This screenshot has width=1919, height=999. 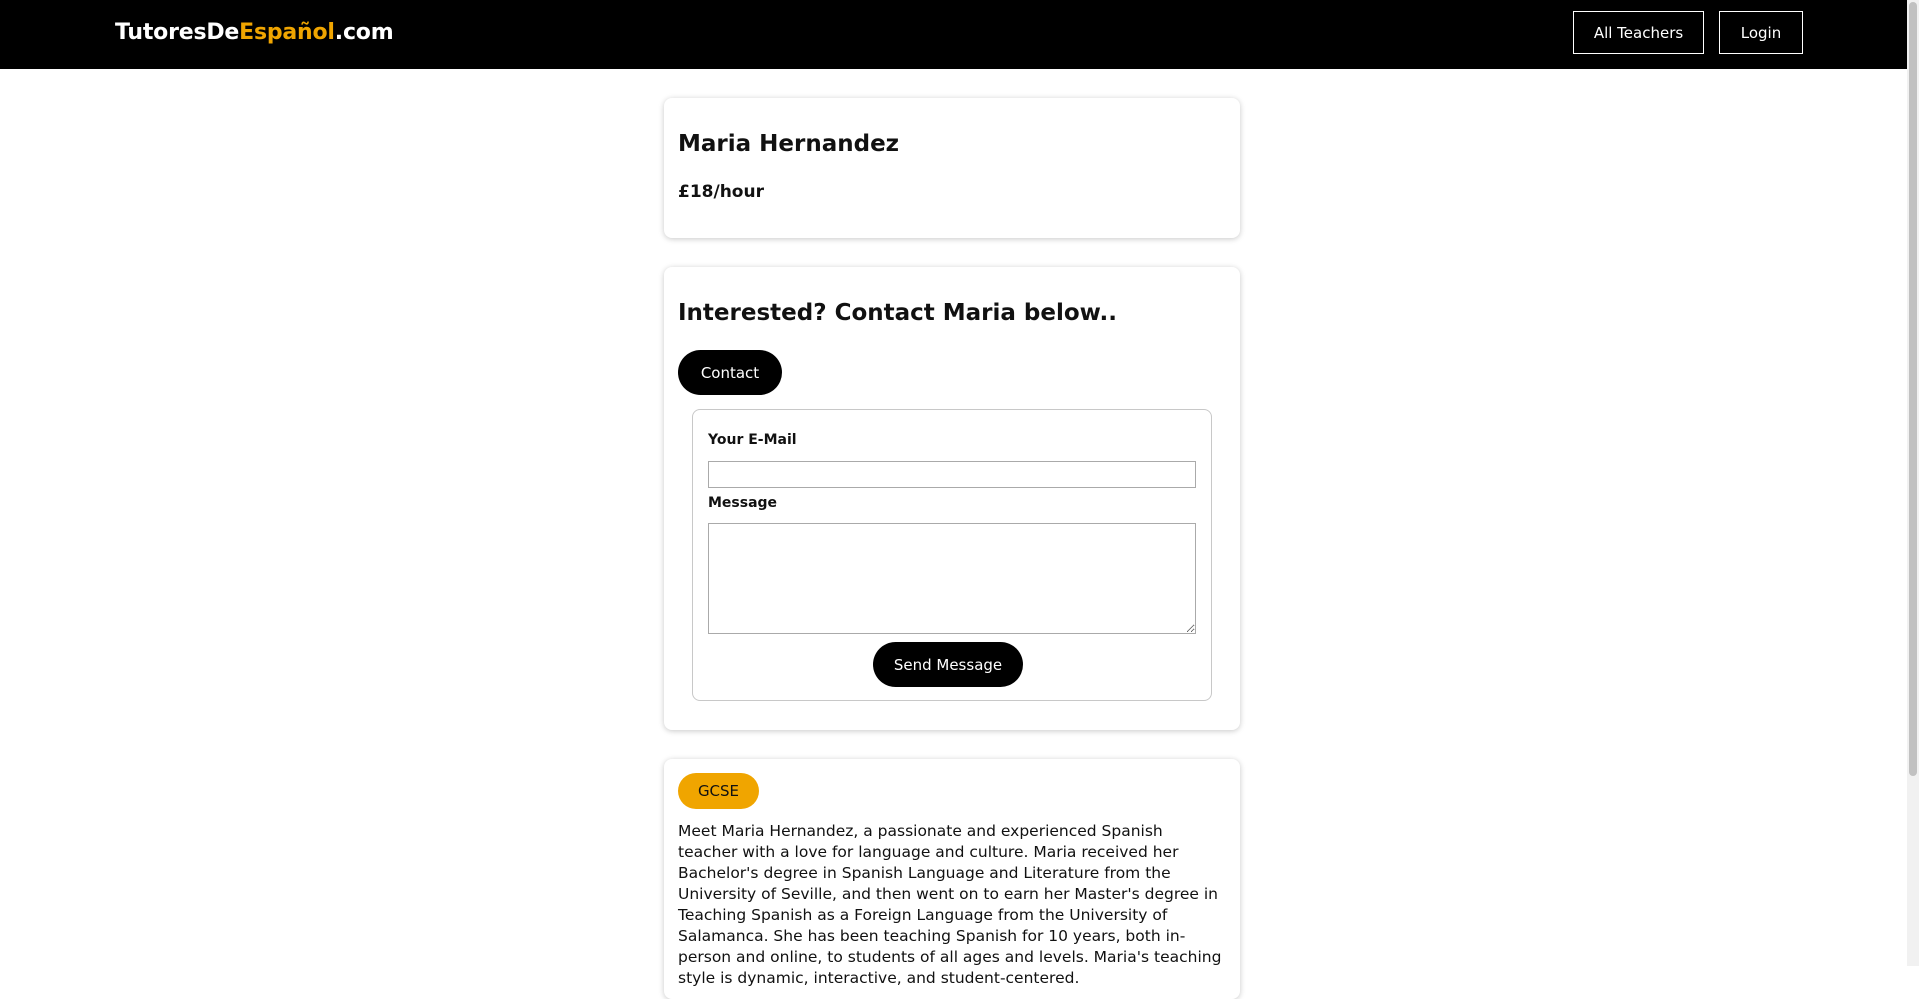 I want to click on contact-form: Your E-Mail Message Send Message, so click(x=952, y=555).